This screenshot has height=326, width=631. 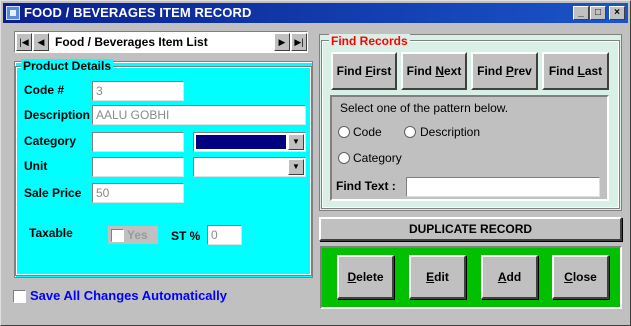 What do you see at coordinates (410, 132) in the screenshot?
I see `description-radio` at bounding box center [410, 132].